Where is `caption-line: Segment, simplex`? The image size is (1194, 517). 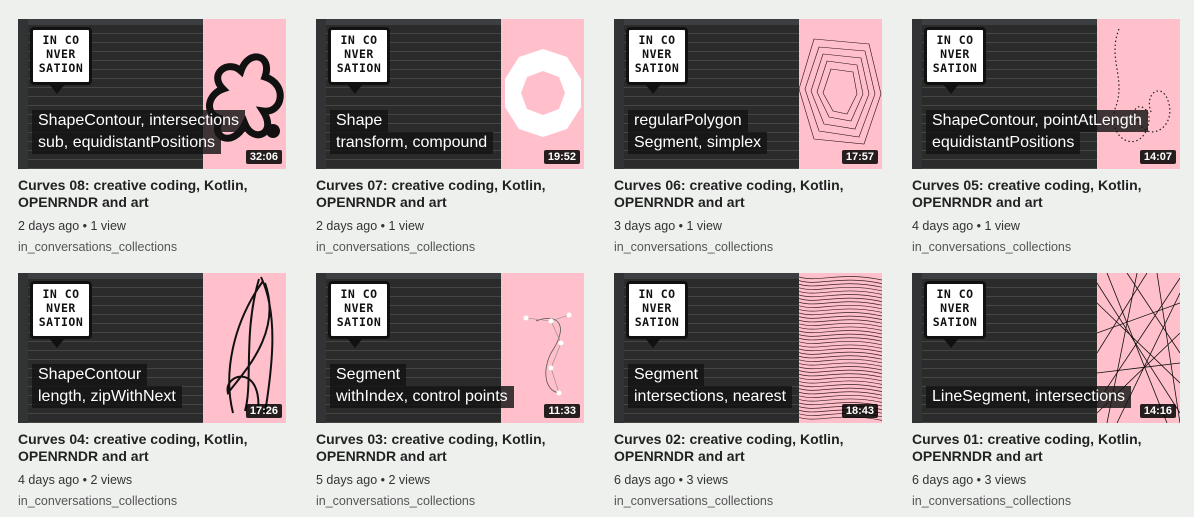
caption-line: Segment, simplex is located at coordinates (698, 143).